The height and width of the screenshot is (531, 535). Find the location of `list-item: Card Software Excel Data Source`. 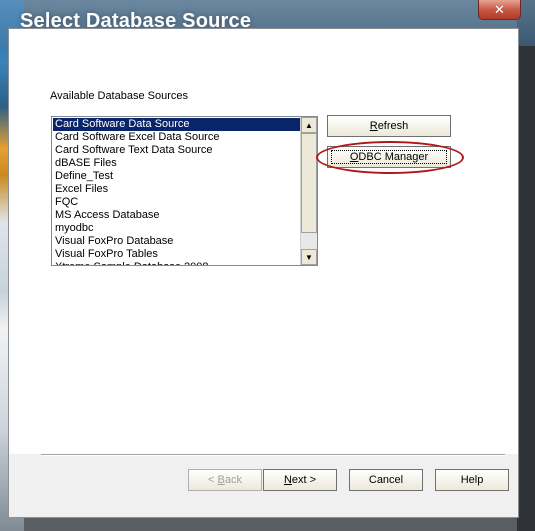

list-item: Card Software Excel Data Source is located at coordinates (176, 137).